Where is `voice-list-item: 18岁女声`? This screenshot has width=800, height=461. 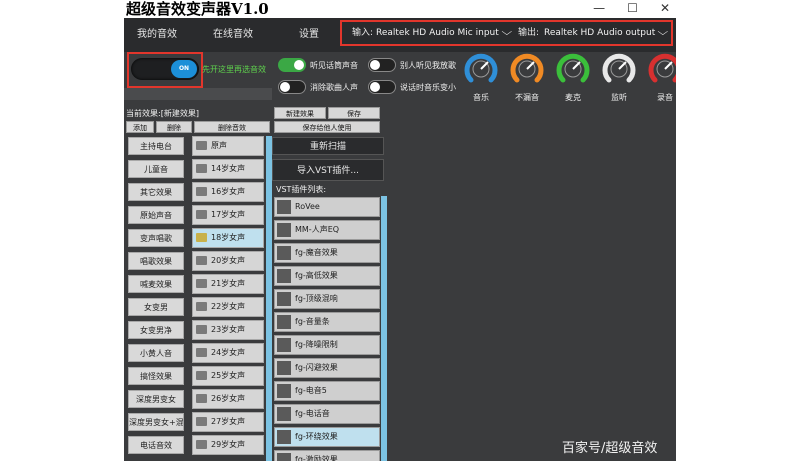
voice-list-item: 18岁女声 is located at coordinates (228, 238).